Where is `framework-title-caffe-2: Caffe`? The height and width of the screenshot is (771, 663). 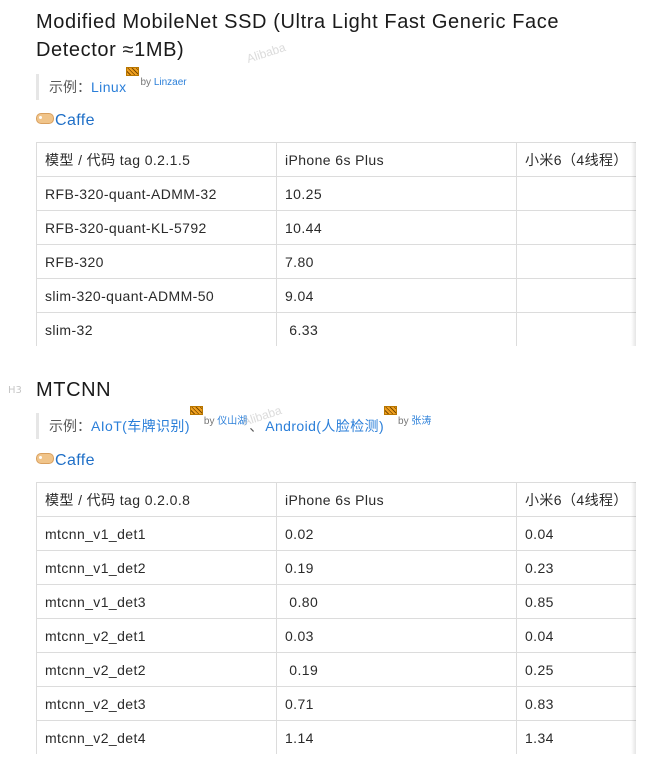 framework-title-caffe-2: Caffe is located at coordinates (65, 461).